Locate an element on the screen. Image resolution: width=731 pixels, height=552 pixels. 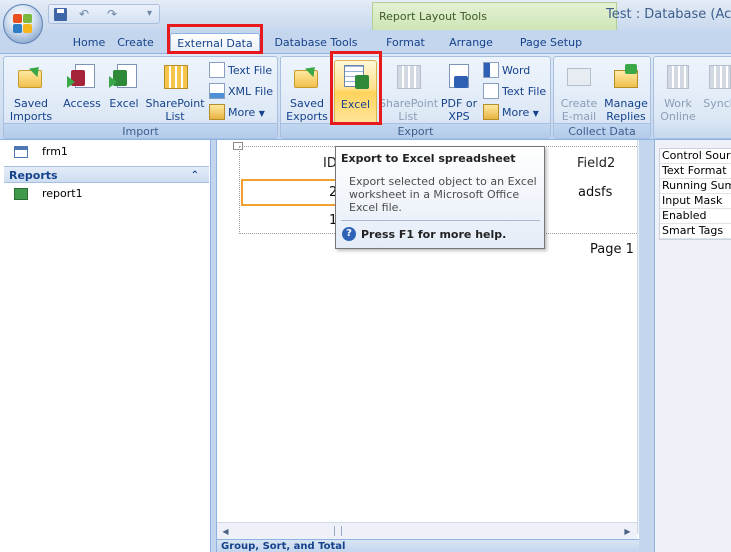
export-sharepoint-icon is located at coordinates (408, 77).